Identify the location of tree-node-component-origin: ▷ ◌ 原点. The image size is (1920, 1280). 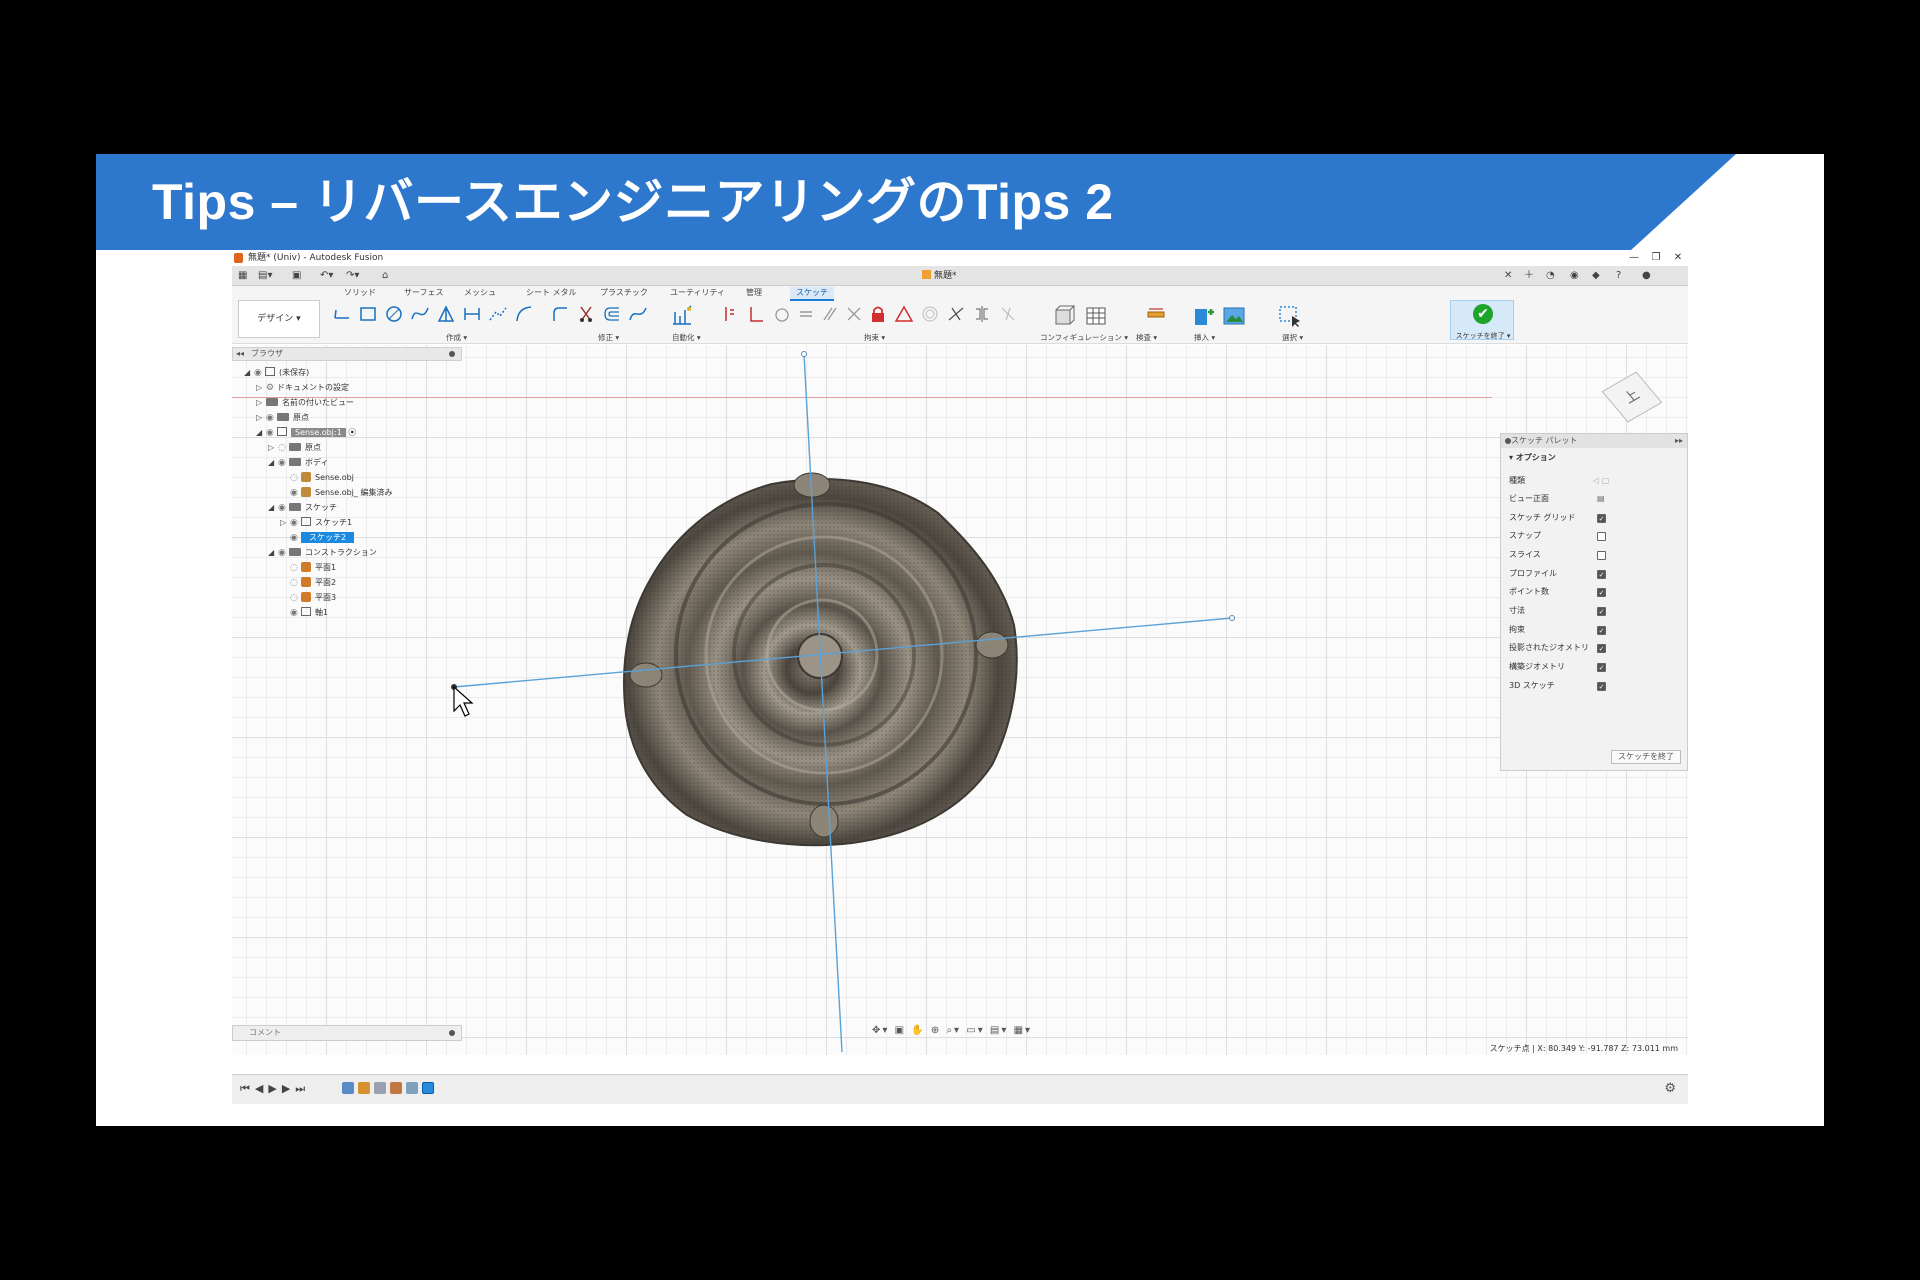
(294, 447).